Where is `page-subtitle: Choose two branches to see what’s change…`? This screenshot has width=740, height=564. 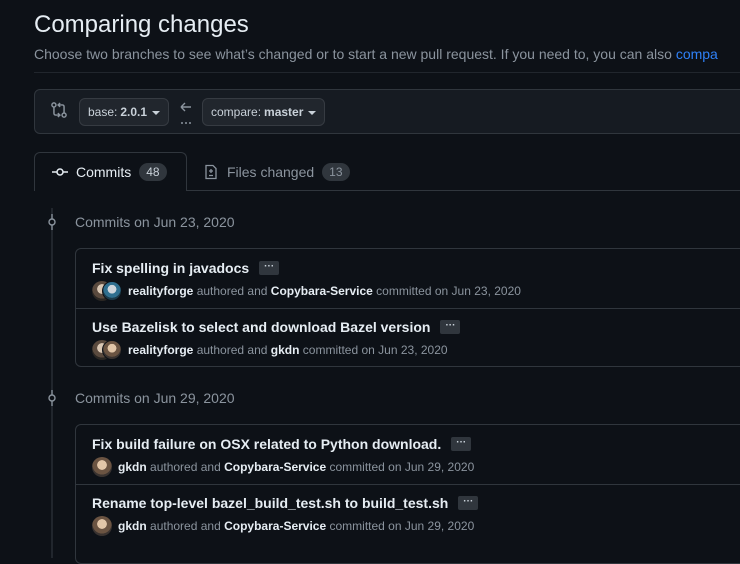 page-subtitle: Choose two branches to see what’s change… is located at coordinates (376, 54).